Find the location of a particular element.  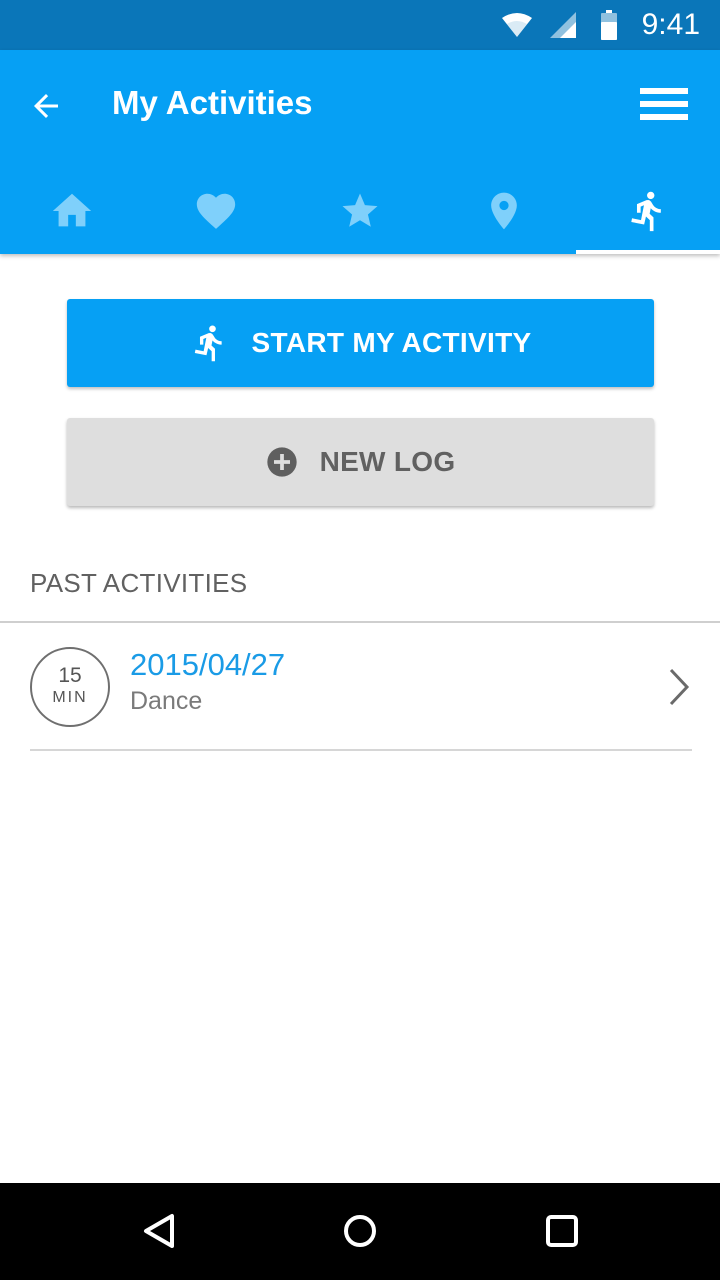

heart-icon is located at coordinates (216, 211).